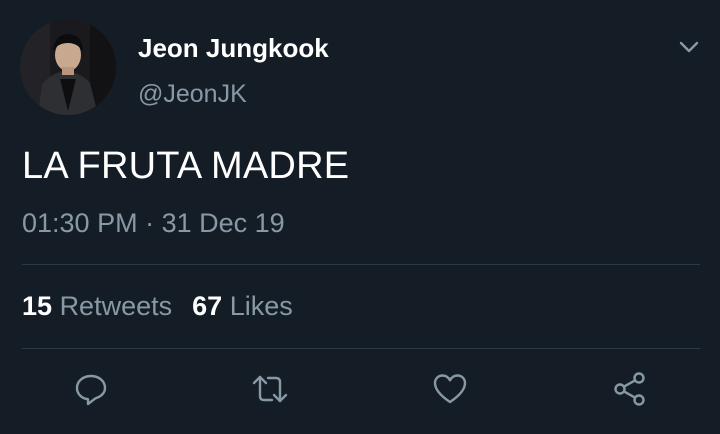 The image size is (720, 434). Describe the element at coordinates (80, 223) in the screenshot. I see `tweet-time: 01:30 PM` at that location.